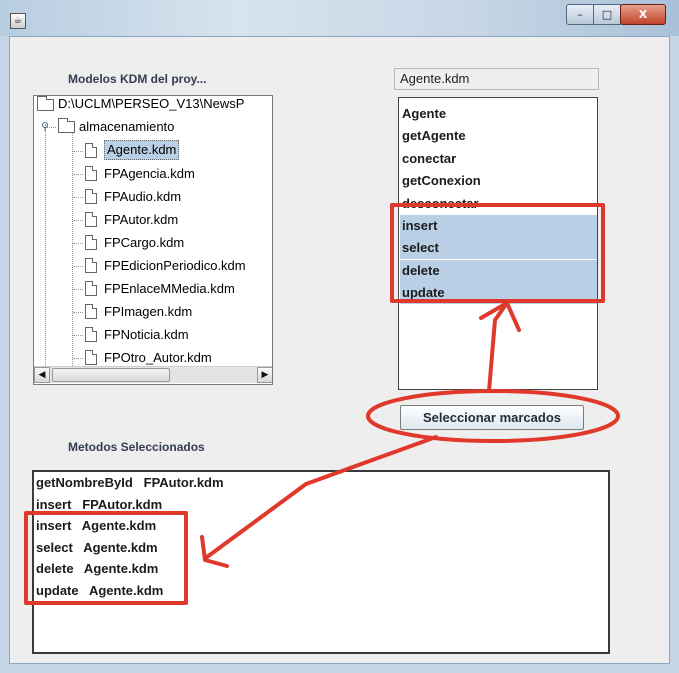  What do you see at coordinates (643, 14) in the screenshot?
I see `close-button: X` at bounding box center [643, 14].